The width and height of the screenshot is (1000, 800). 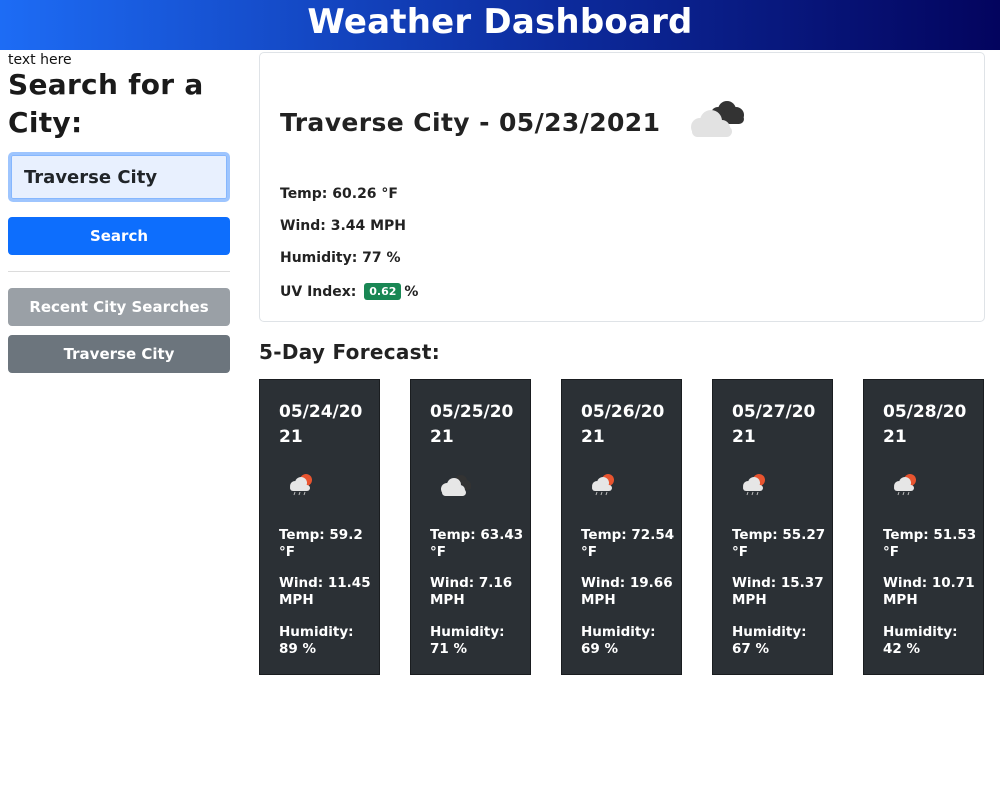 I want to click on sidebar-divider, so click(x=119, y=271).